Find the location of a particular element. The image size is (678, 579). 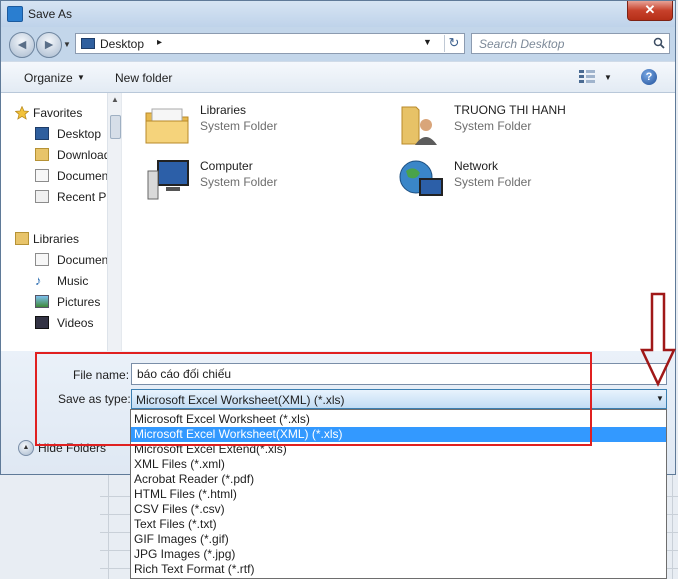

sidebar-item-libraries: Libraries is located at coordinates (61, 240).